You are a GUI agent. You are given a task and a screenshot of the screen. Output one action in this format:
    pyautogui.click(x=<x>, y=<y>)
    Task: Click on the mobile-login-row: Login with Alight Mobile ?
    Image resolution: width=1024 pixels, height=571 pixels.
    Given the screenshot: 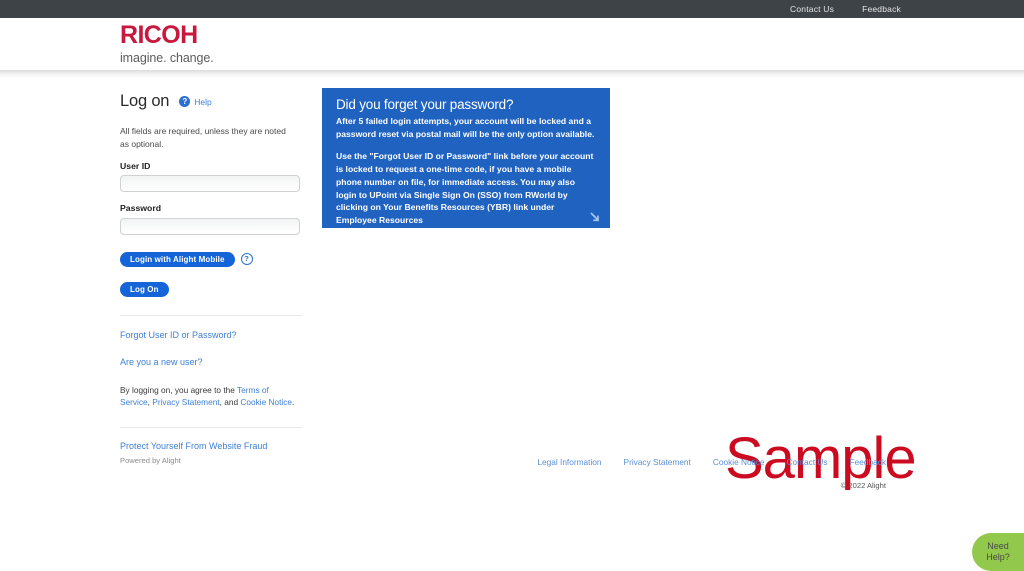 What is the action you would take?
    pyautogui.click(x=211, y=259)
    